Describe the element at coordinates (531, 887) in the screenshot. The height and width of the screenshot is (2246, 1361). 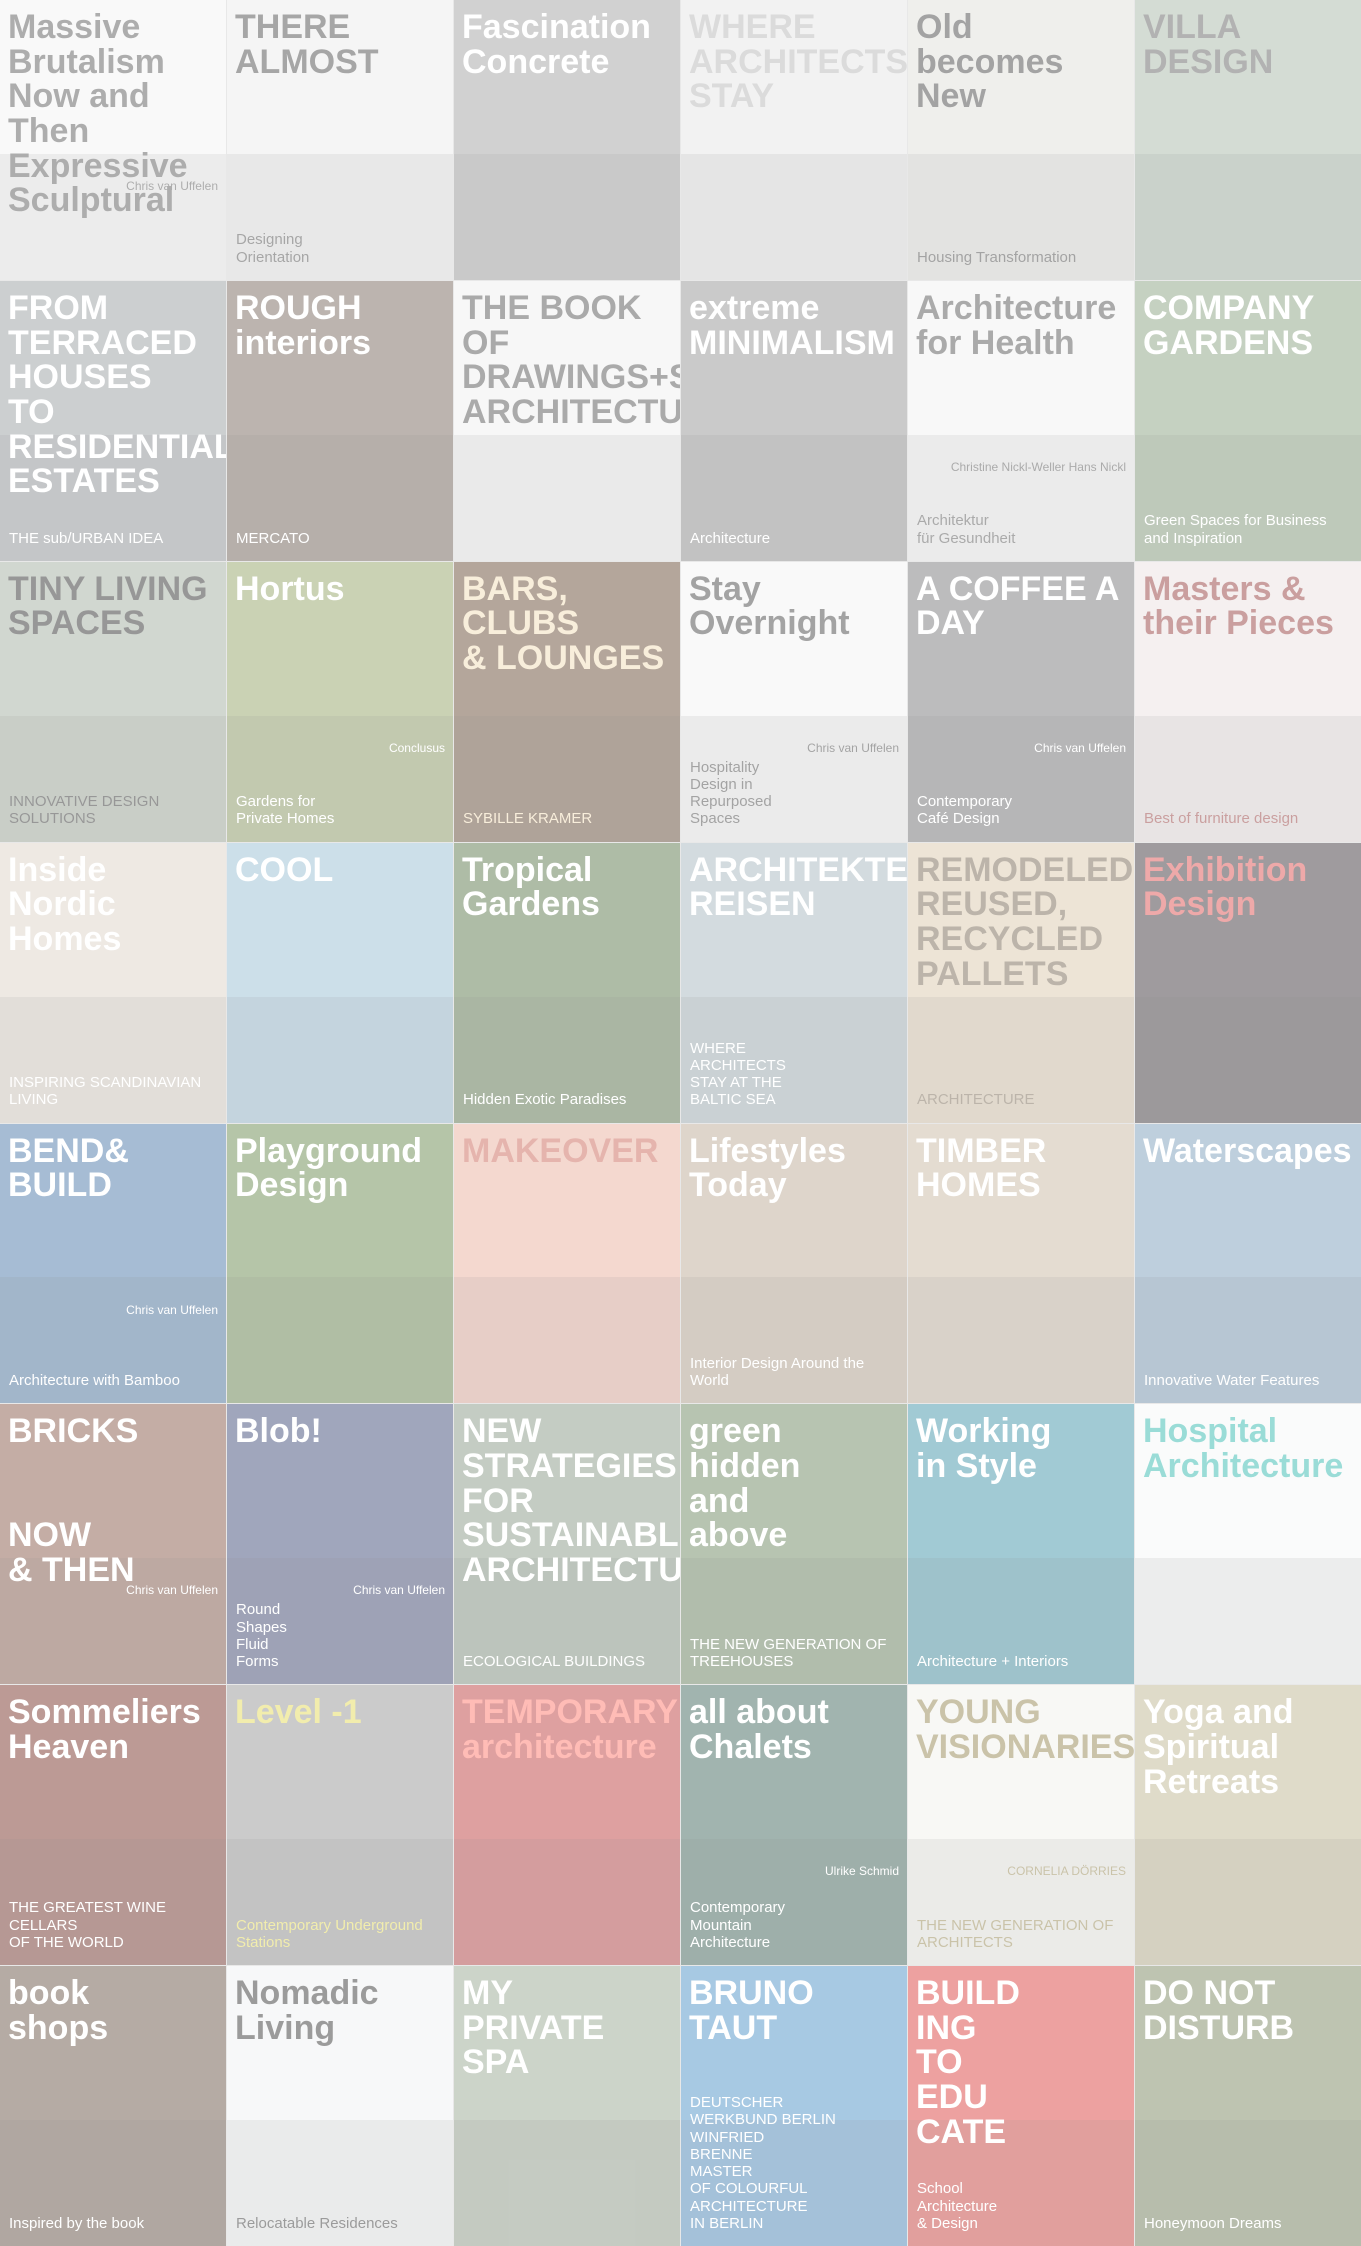
I see `cover-title: Tropical Gardens` at that location.